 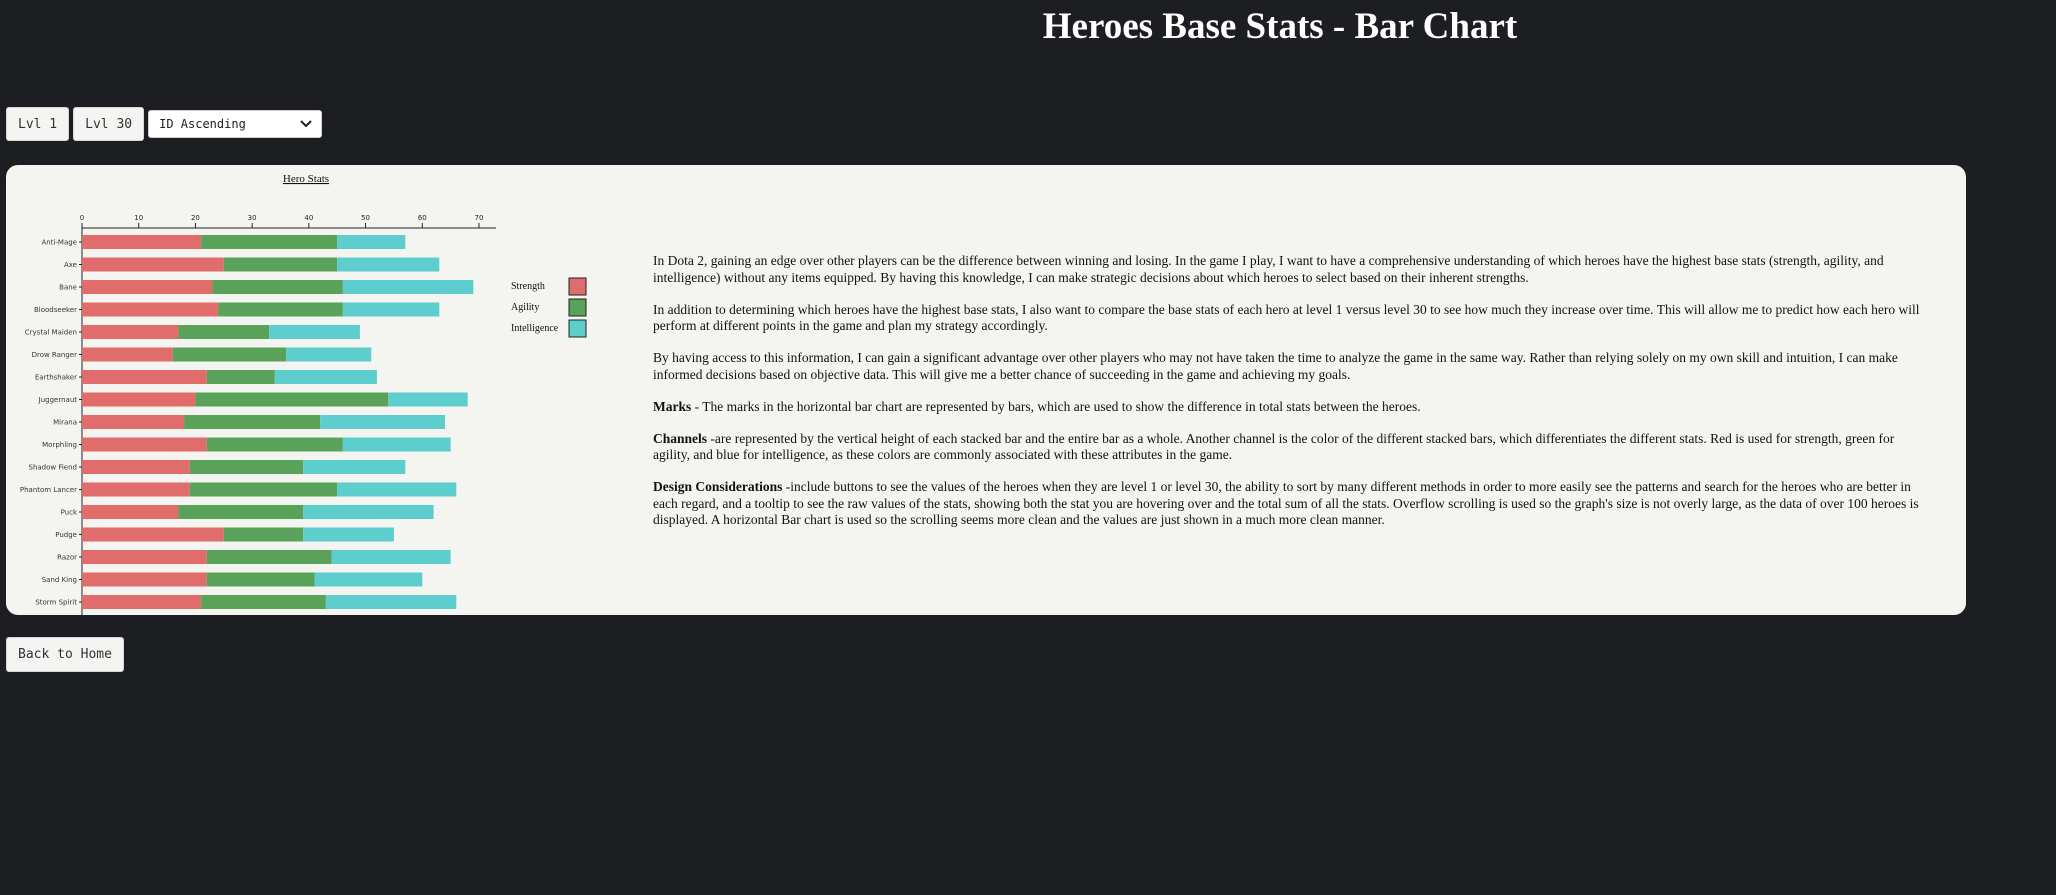 I want to click on controls-bar: Lvl 1 Lvl 30 ID Ascending, so click(x=164, y=124).